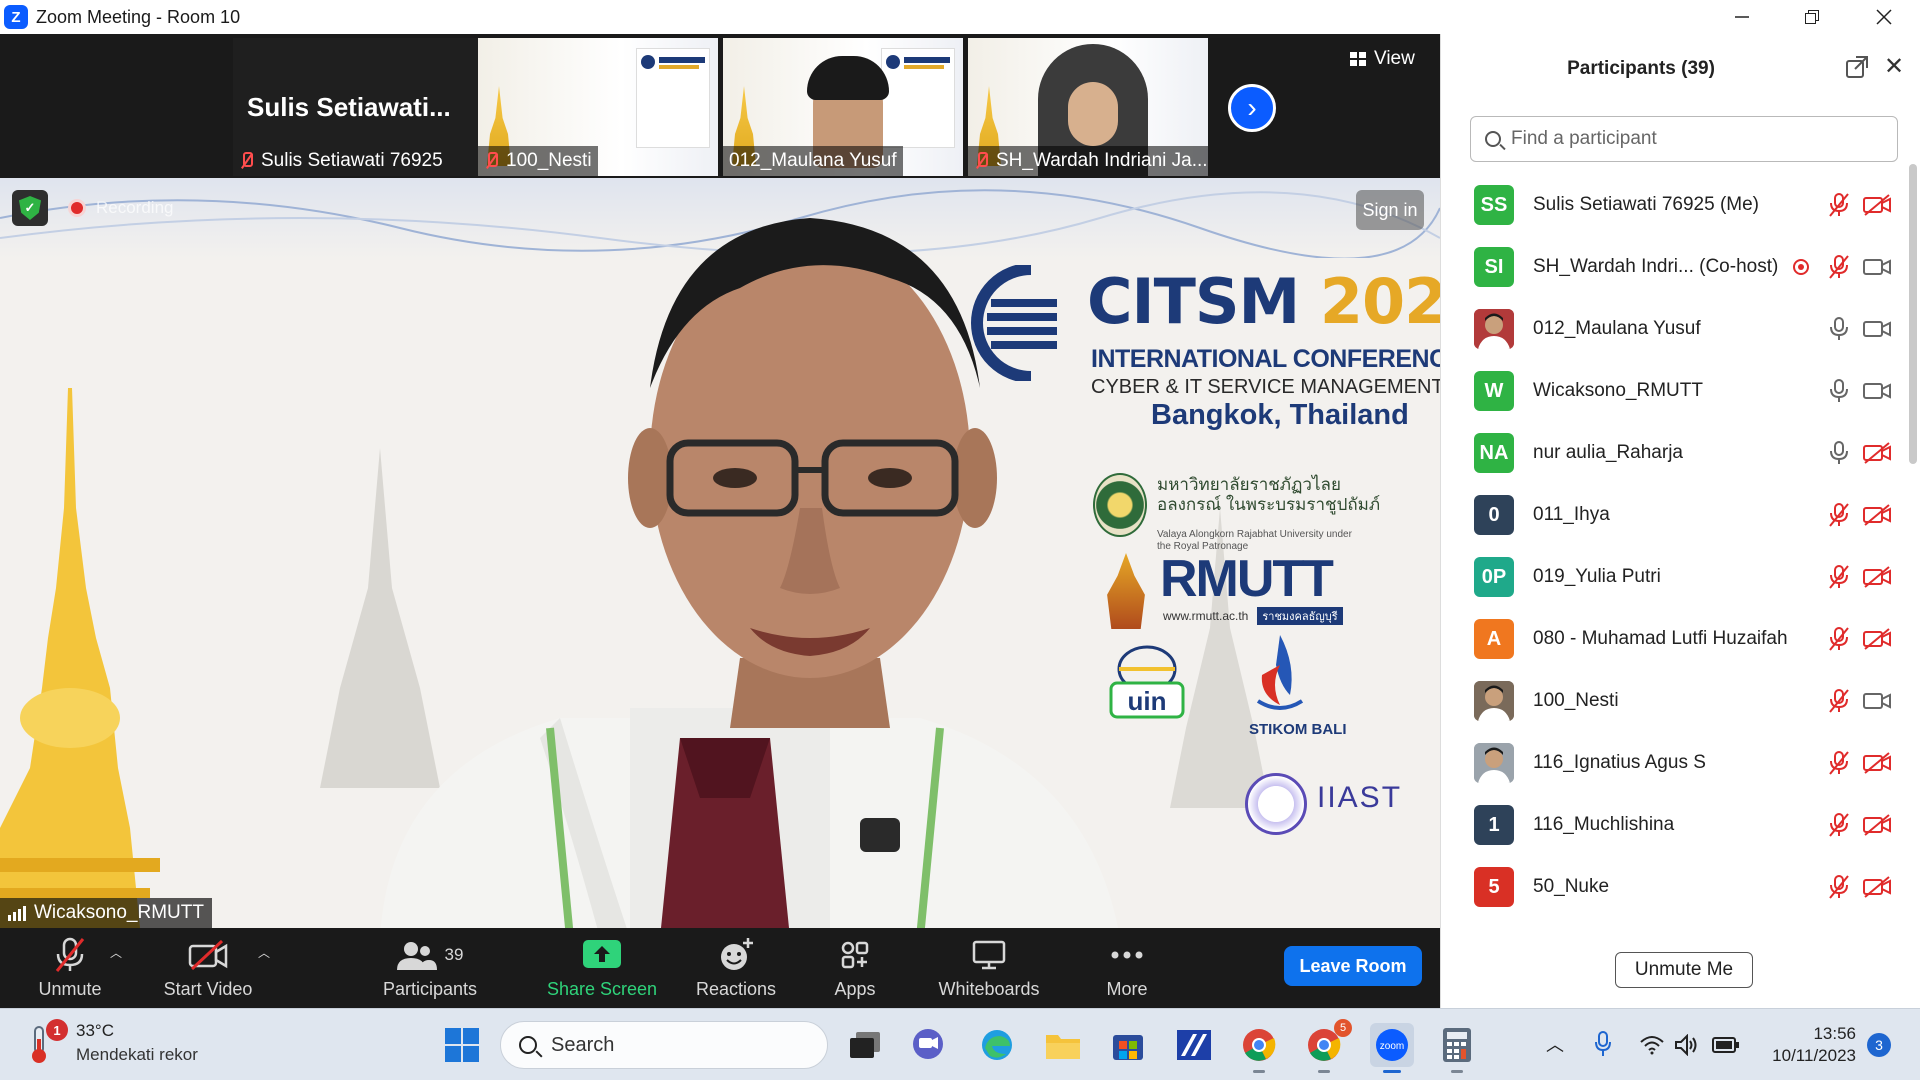 The width and height of the screenshot is (1920, 1080). What do you see at coordinates (1194, 1045) in the screenshot?
I see `pinned-app-button` at bounding box center [1194, 1045].